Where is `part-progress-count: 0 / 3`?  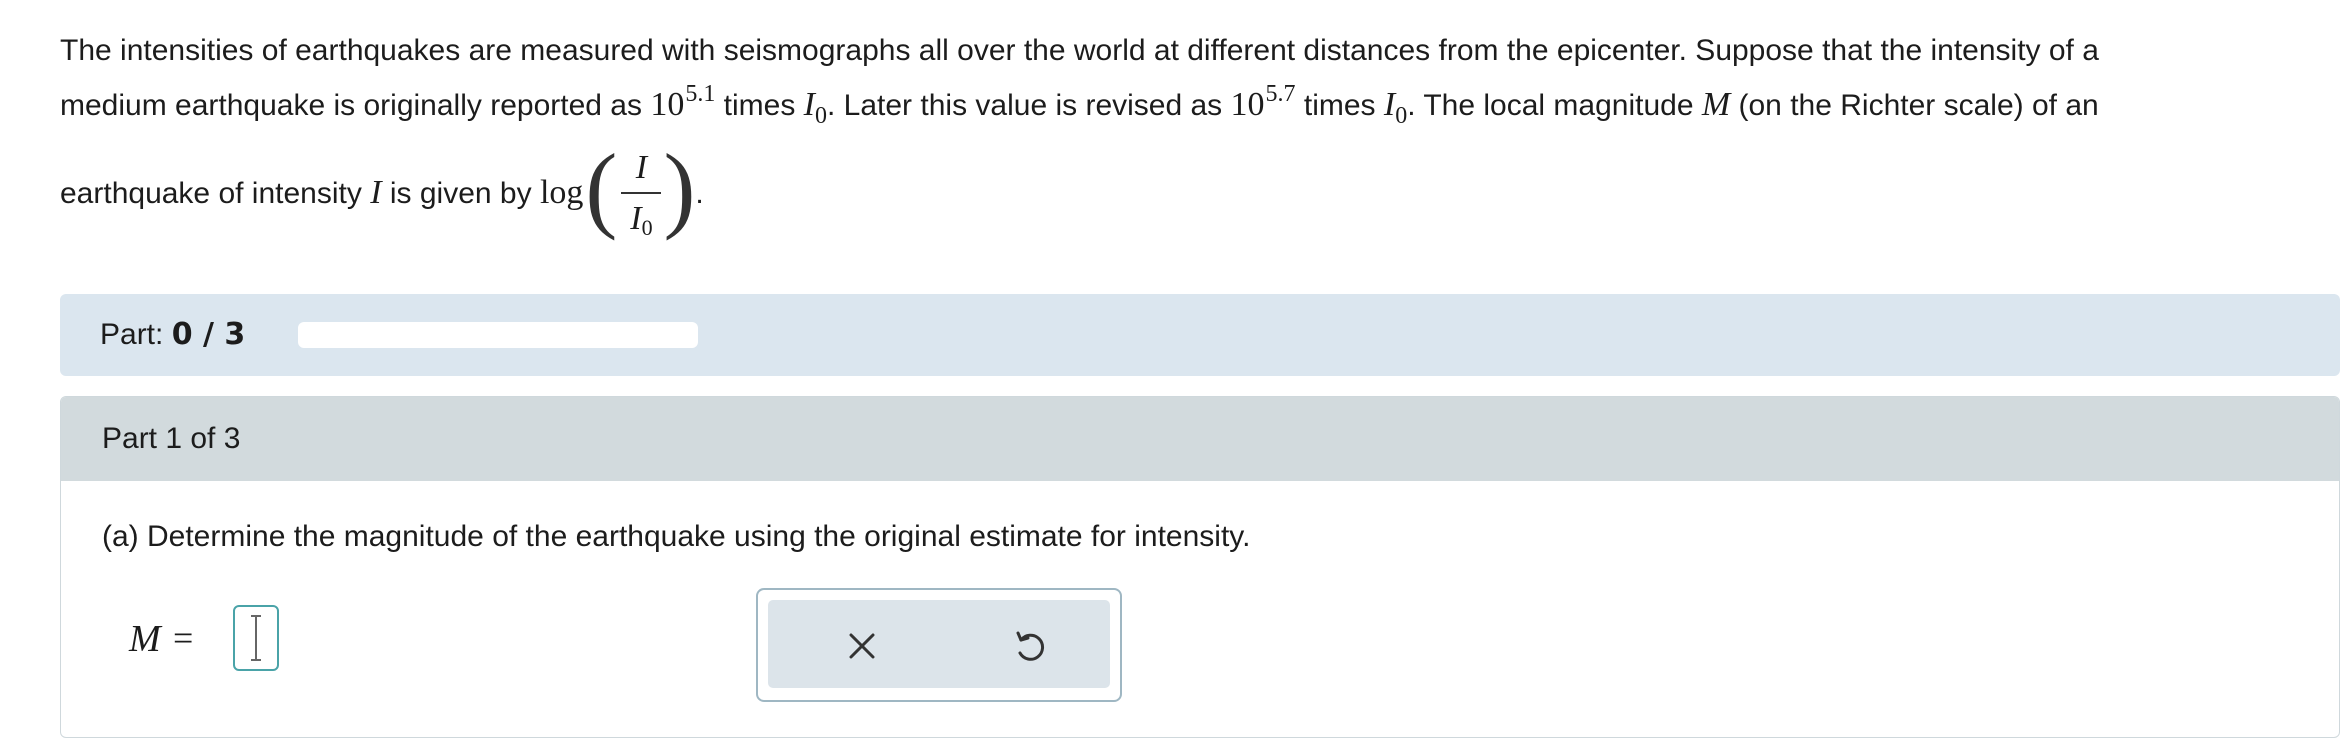 part-progress-count: 0 / 3 is located at coordinates (208, 334).